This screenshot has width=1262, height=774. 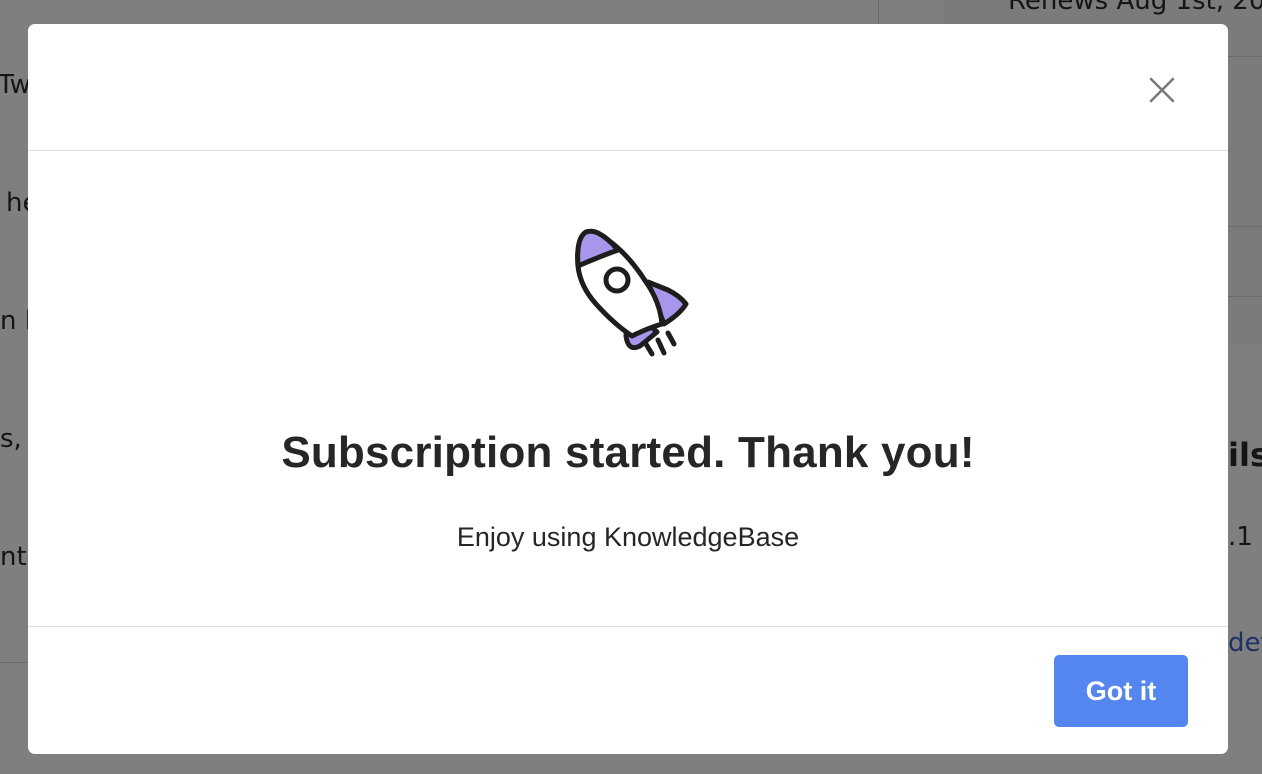 I want to click on dialog-subtitle: Enjoy using KnowledgeBase, so click(x=628, y=537).